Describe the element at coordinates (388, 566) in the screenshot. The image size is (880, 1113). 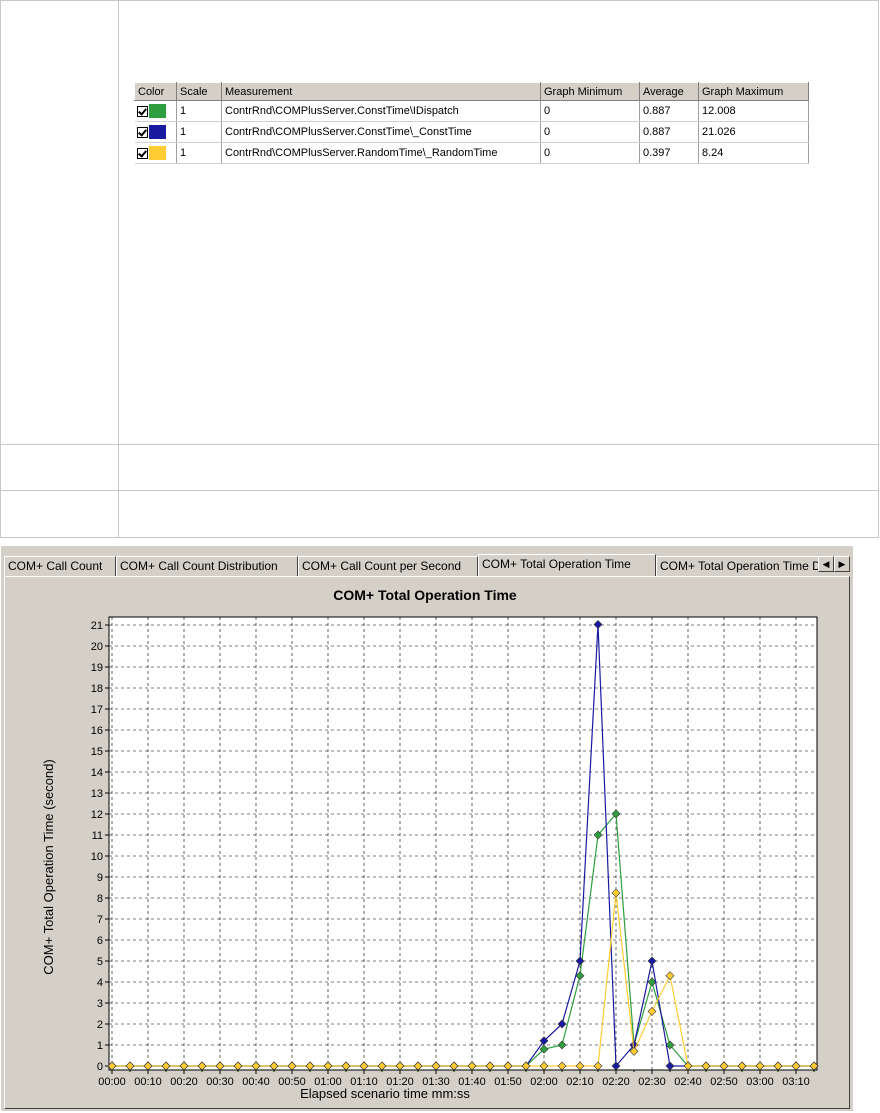
I see `tab-com-call-count-per-second: COM+ Call Count per Second` at that location.